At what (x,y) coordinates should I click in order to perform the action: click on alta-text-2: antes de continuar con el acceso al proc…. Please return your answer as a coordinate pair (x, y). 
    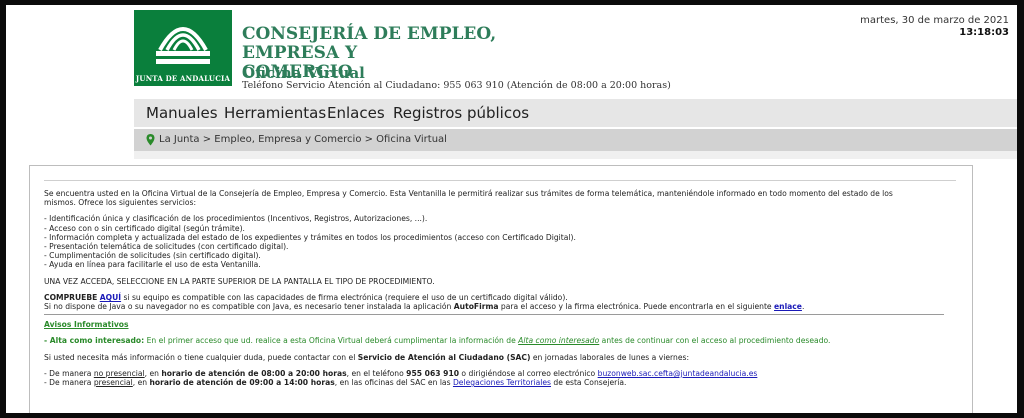
    Looking at the image, I should click on (715, 341).